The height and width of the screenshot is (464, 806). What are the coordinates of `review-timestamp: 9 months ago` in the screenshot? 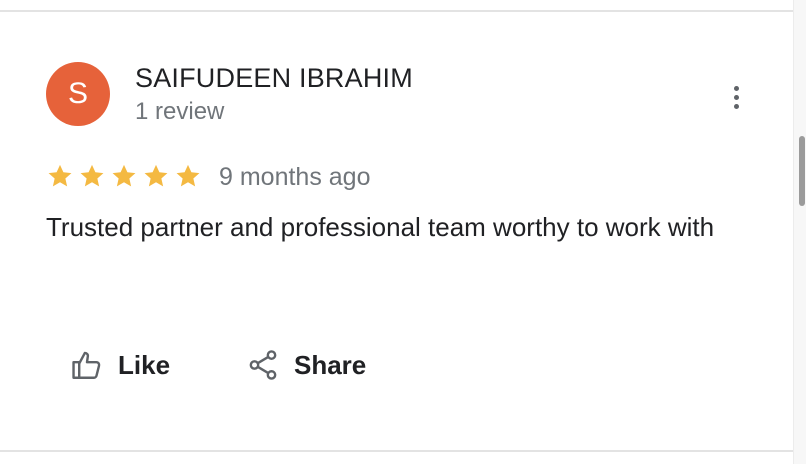 It's located at (295, 177).